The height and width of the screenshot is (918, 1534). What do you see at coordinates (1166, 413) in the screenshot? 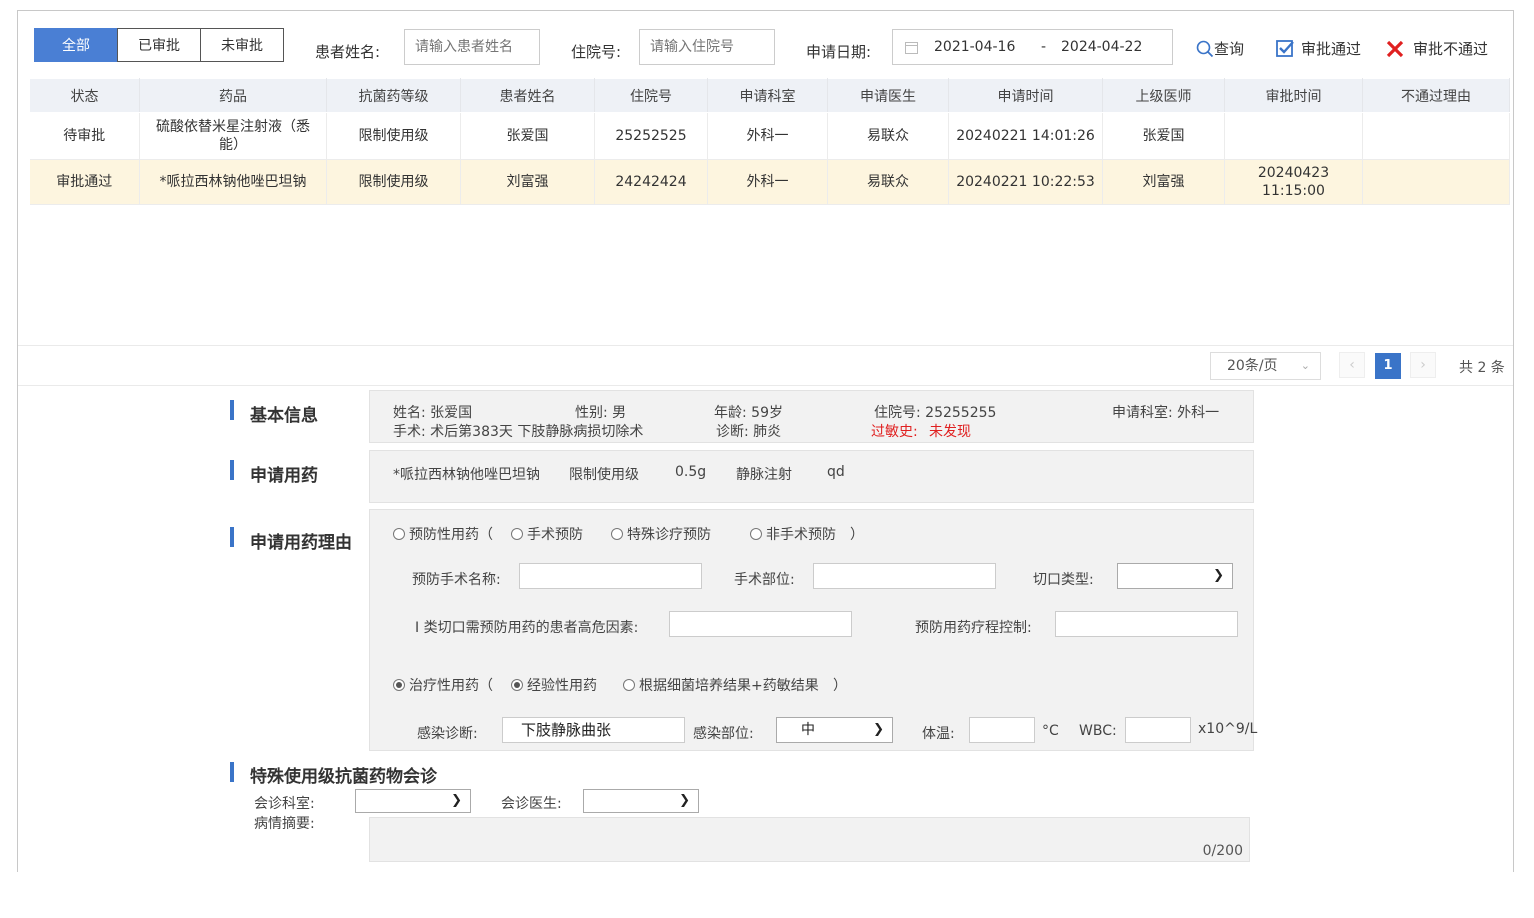
I see `patient-department: 申请科室: 外科一` at bounding box center [1166, 413].